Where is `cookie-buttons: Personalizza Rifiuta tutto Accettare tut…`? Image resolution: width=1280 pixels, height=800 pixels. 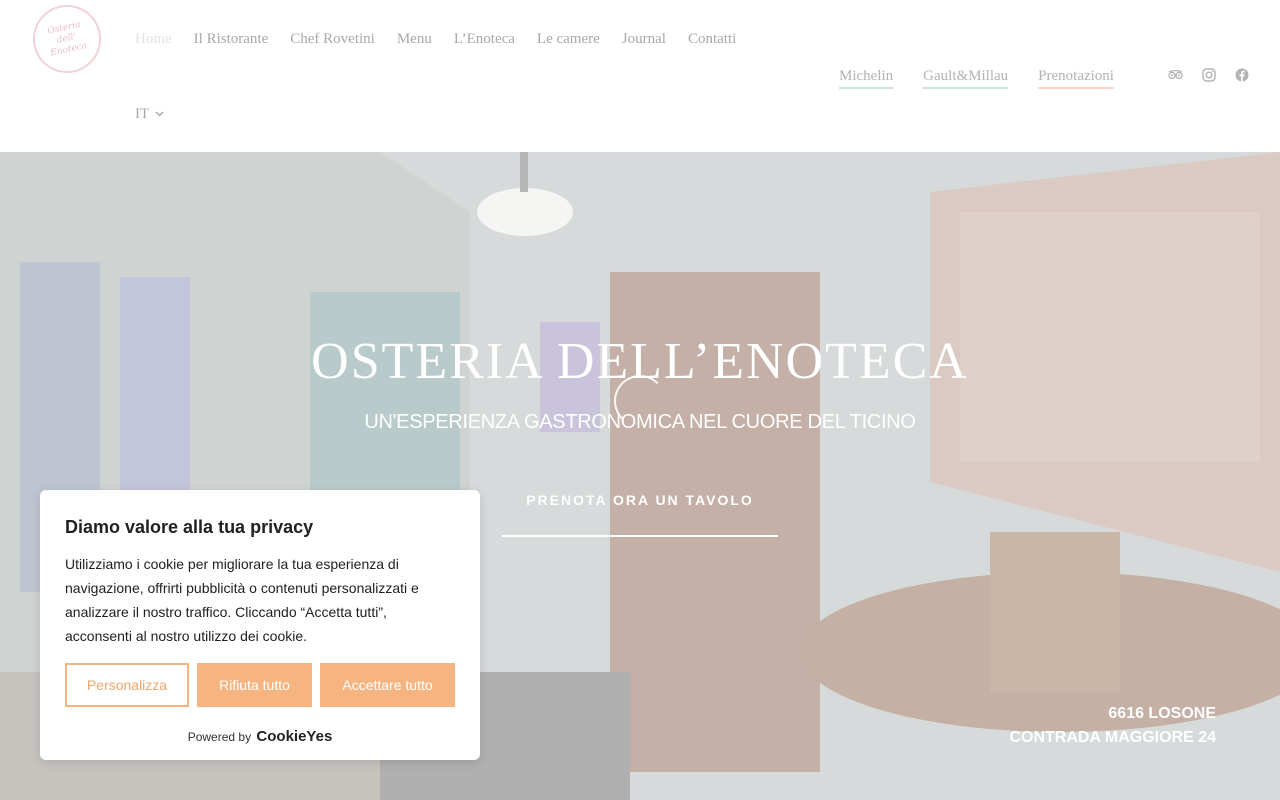 cookie-buttons: Personalizza Rifiuta tutto Accettare tut… is located at coordinates (260, 685).